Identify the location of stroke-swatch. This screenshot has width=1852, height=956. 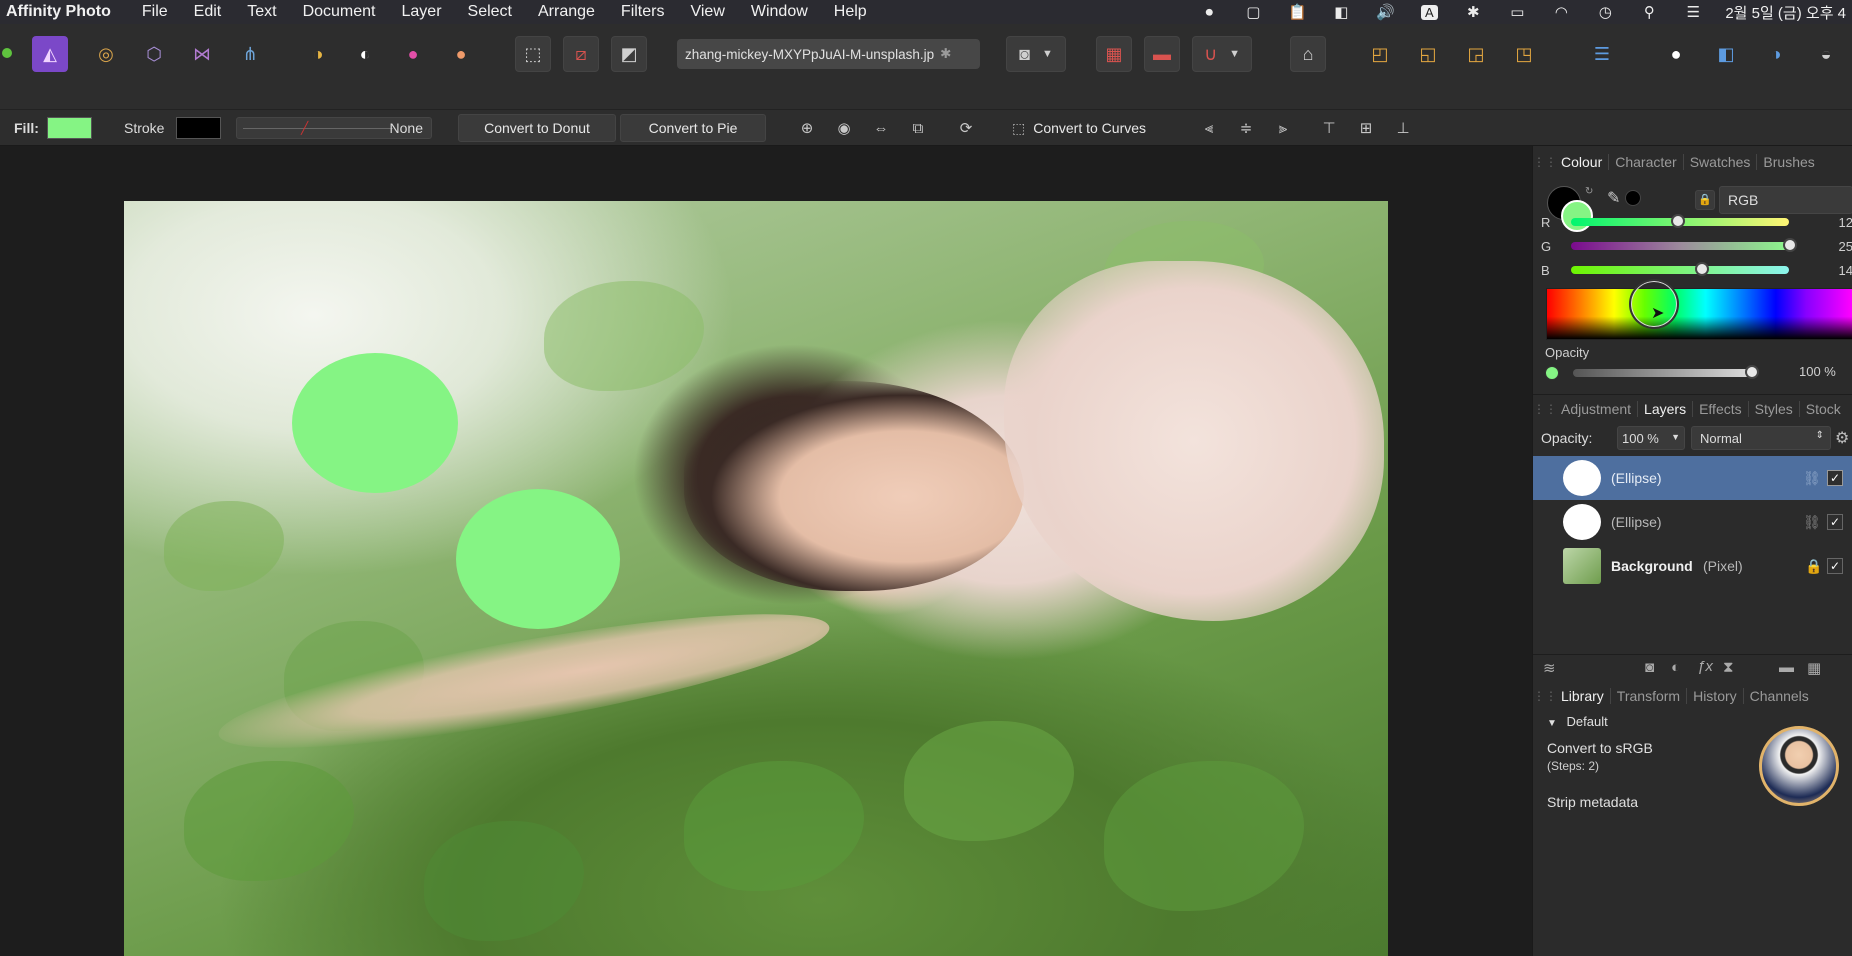
(199, 128).